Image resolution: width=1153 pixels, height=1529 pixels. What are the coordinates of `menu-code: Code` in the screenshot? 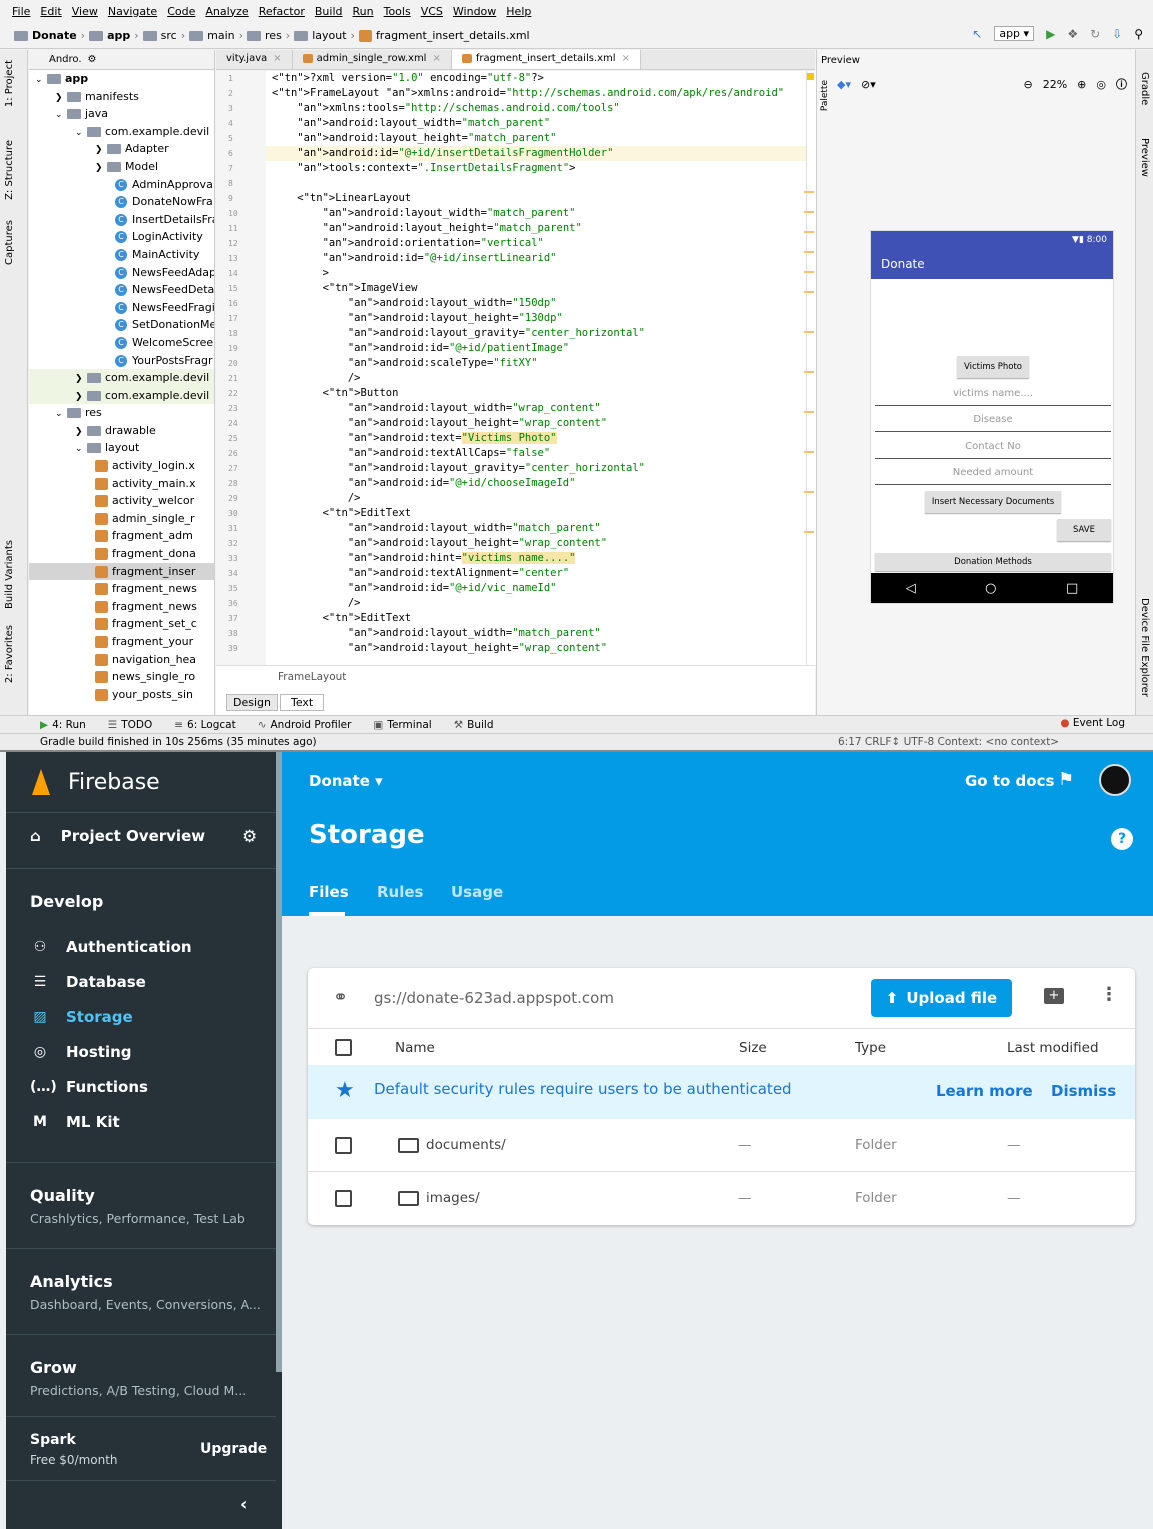 It's located at (181, 11).